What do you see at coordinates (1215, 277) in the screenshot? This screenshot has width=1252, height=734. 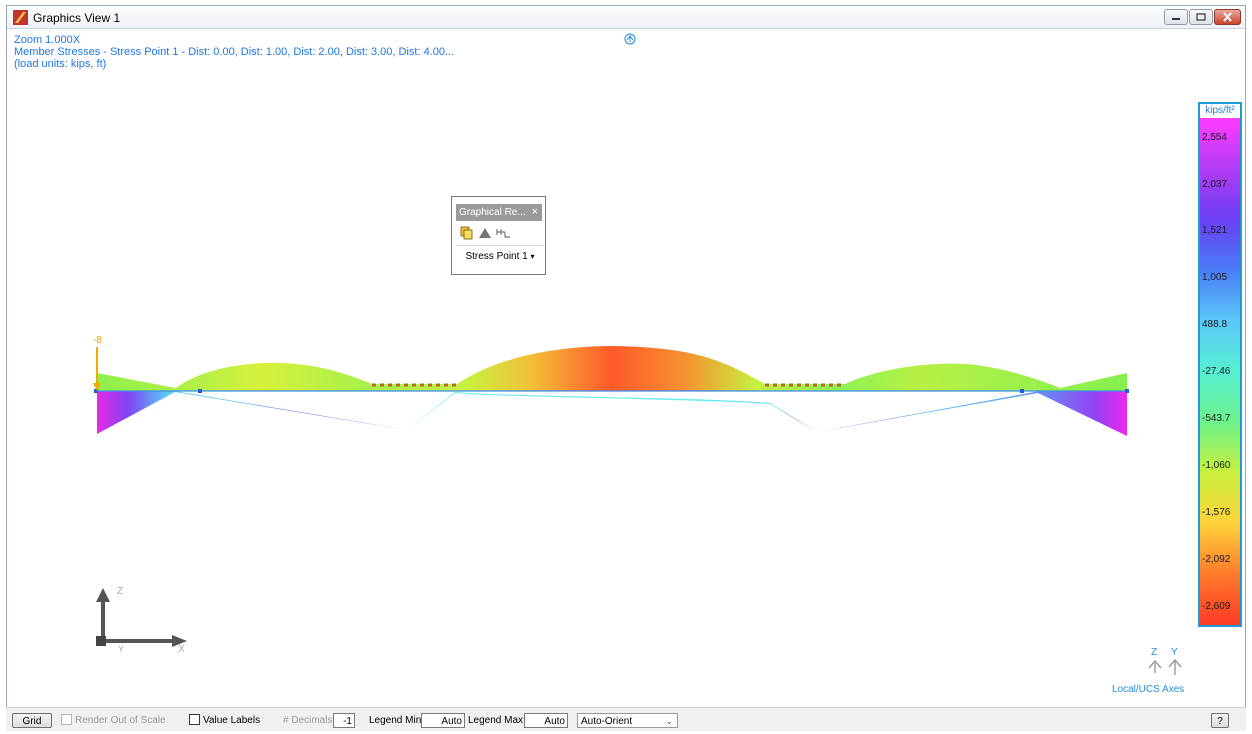 I see `legend-label: 1,005` at bounding box center [1215, 277].